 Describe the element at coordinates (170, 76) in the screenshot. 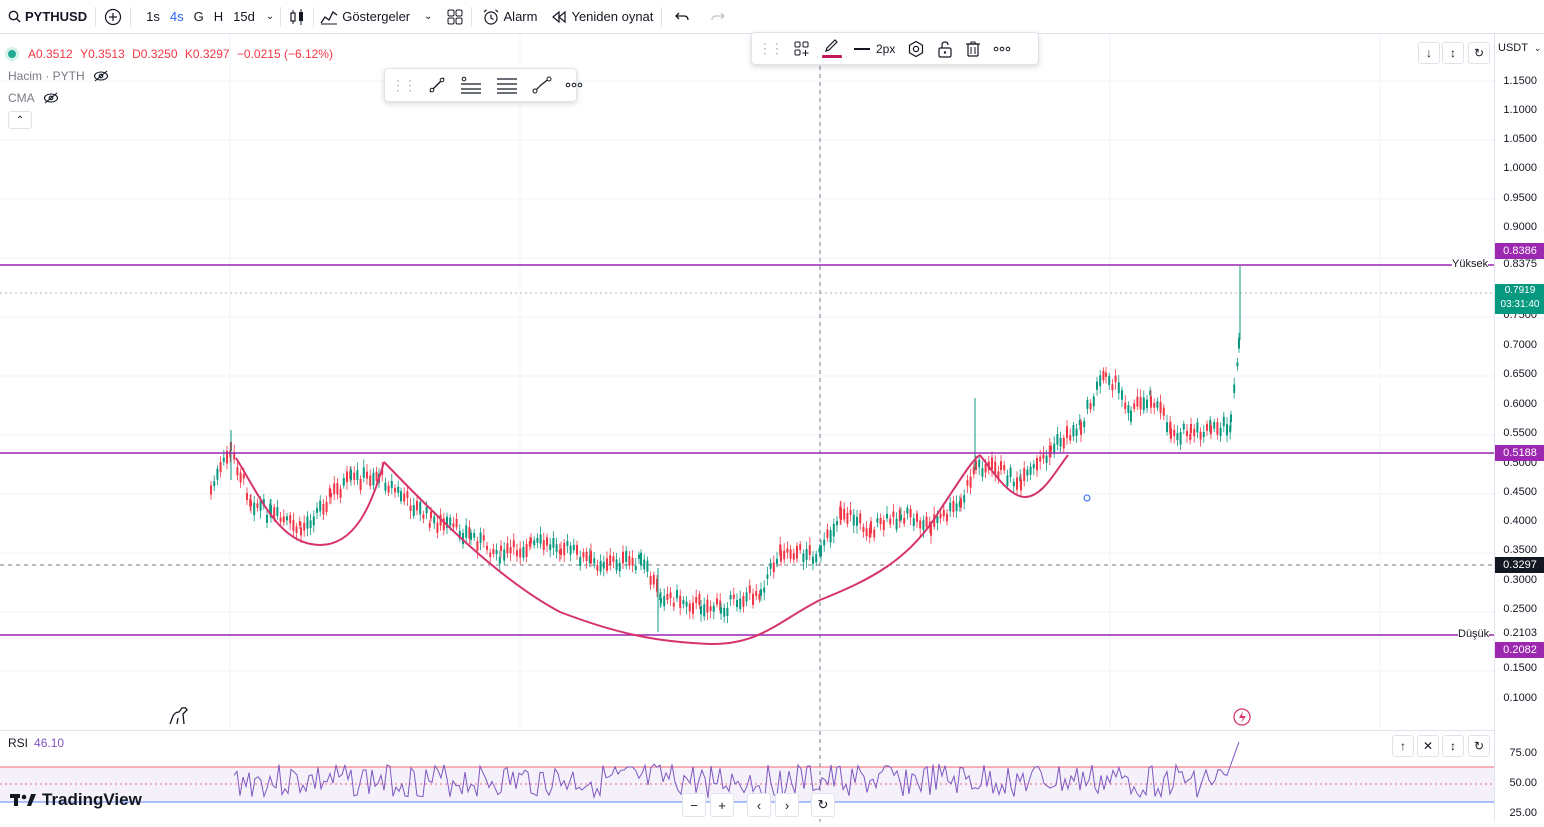

I see `volume-row: Hacim · PYTH` at that location.